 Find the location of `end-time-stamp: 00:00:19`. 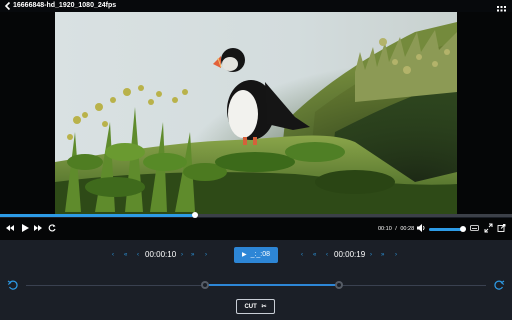

end-time-stamp: 00:00:19 is located at coordinates (350, 254).